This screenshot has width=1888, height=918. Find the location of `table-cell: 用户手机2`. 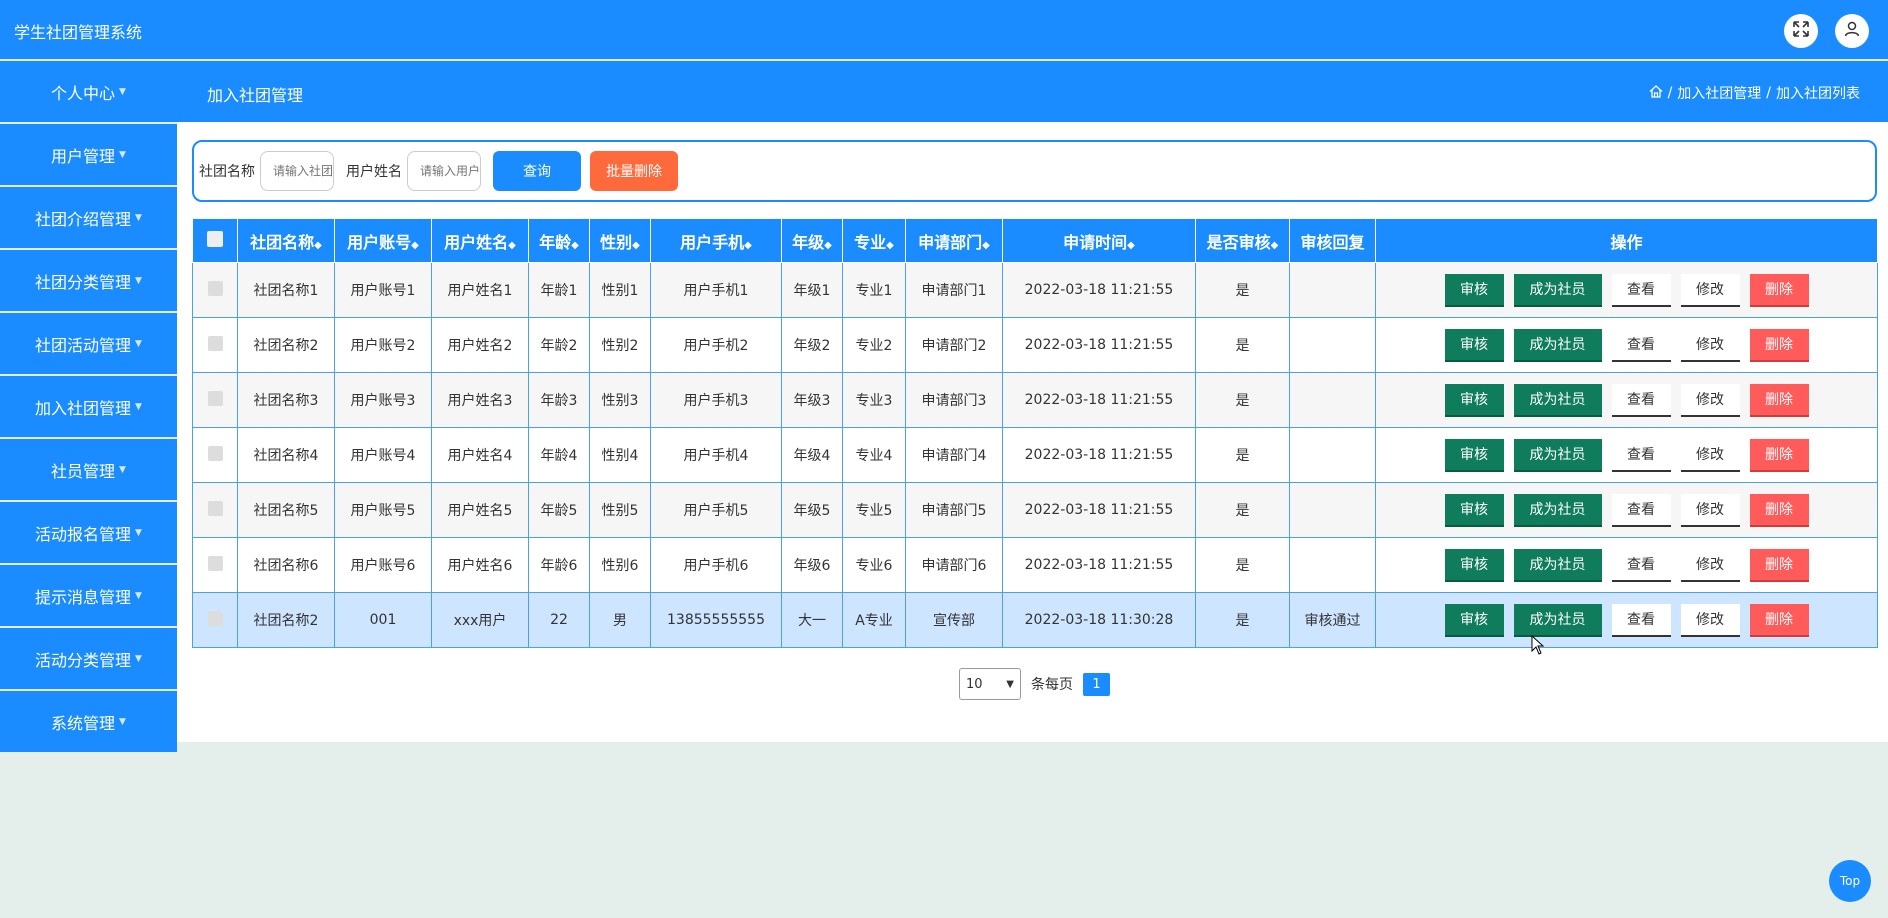

table-cell: 用户手机2 is located at coordinates (716, 345).